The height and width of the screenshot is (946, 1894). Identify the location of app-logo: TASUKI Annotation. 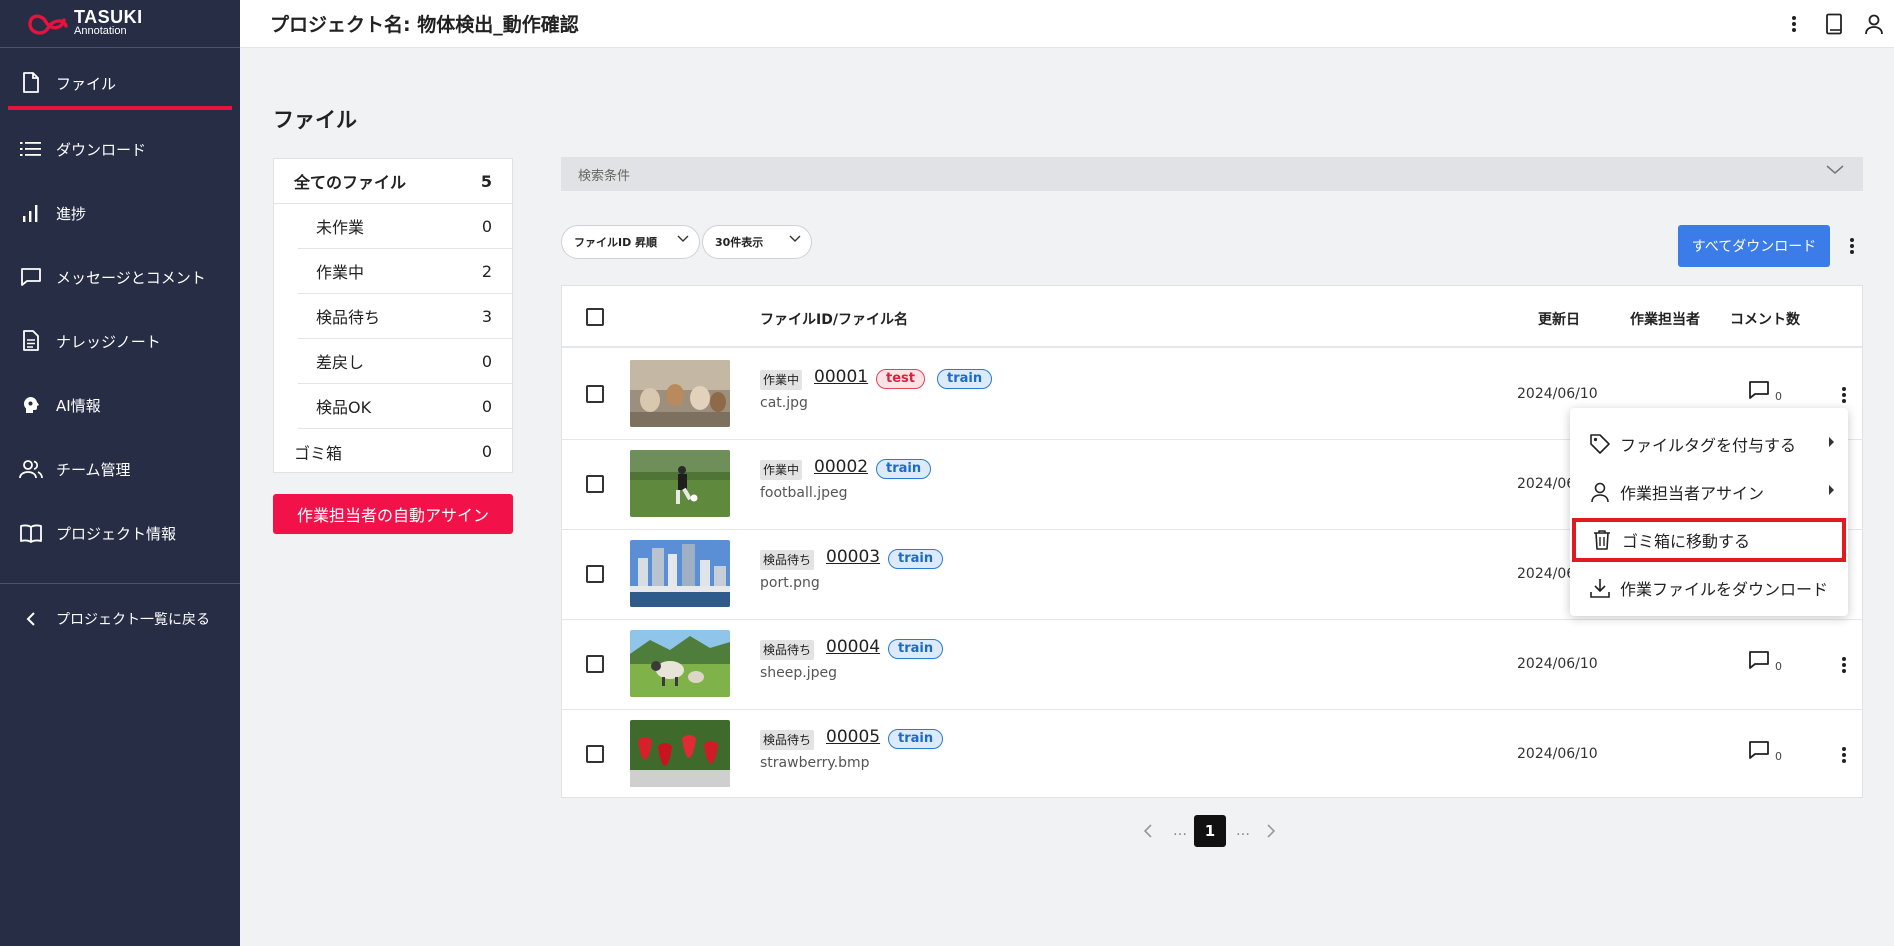
(120, 24).